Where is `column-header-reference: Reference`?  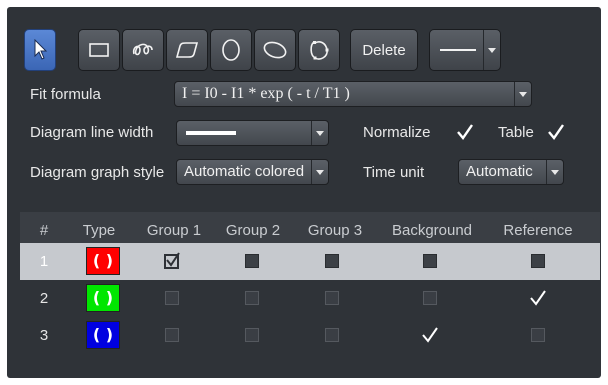 column-header-reference: Reference is located at coordinates (538, 230).